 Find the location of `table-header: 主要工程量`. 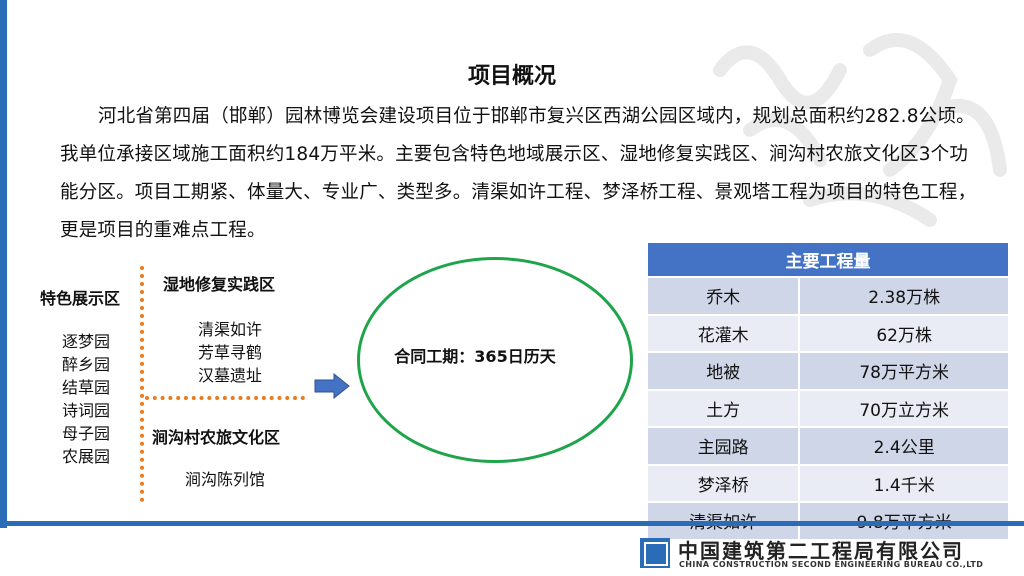

table-header: 主要工程量 is located at coordinates (828, 259).